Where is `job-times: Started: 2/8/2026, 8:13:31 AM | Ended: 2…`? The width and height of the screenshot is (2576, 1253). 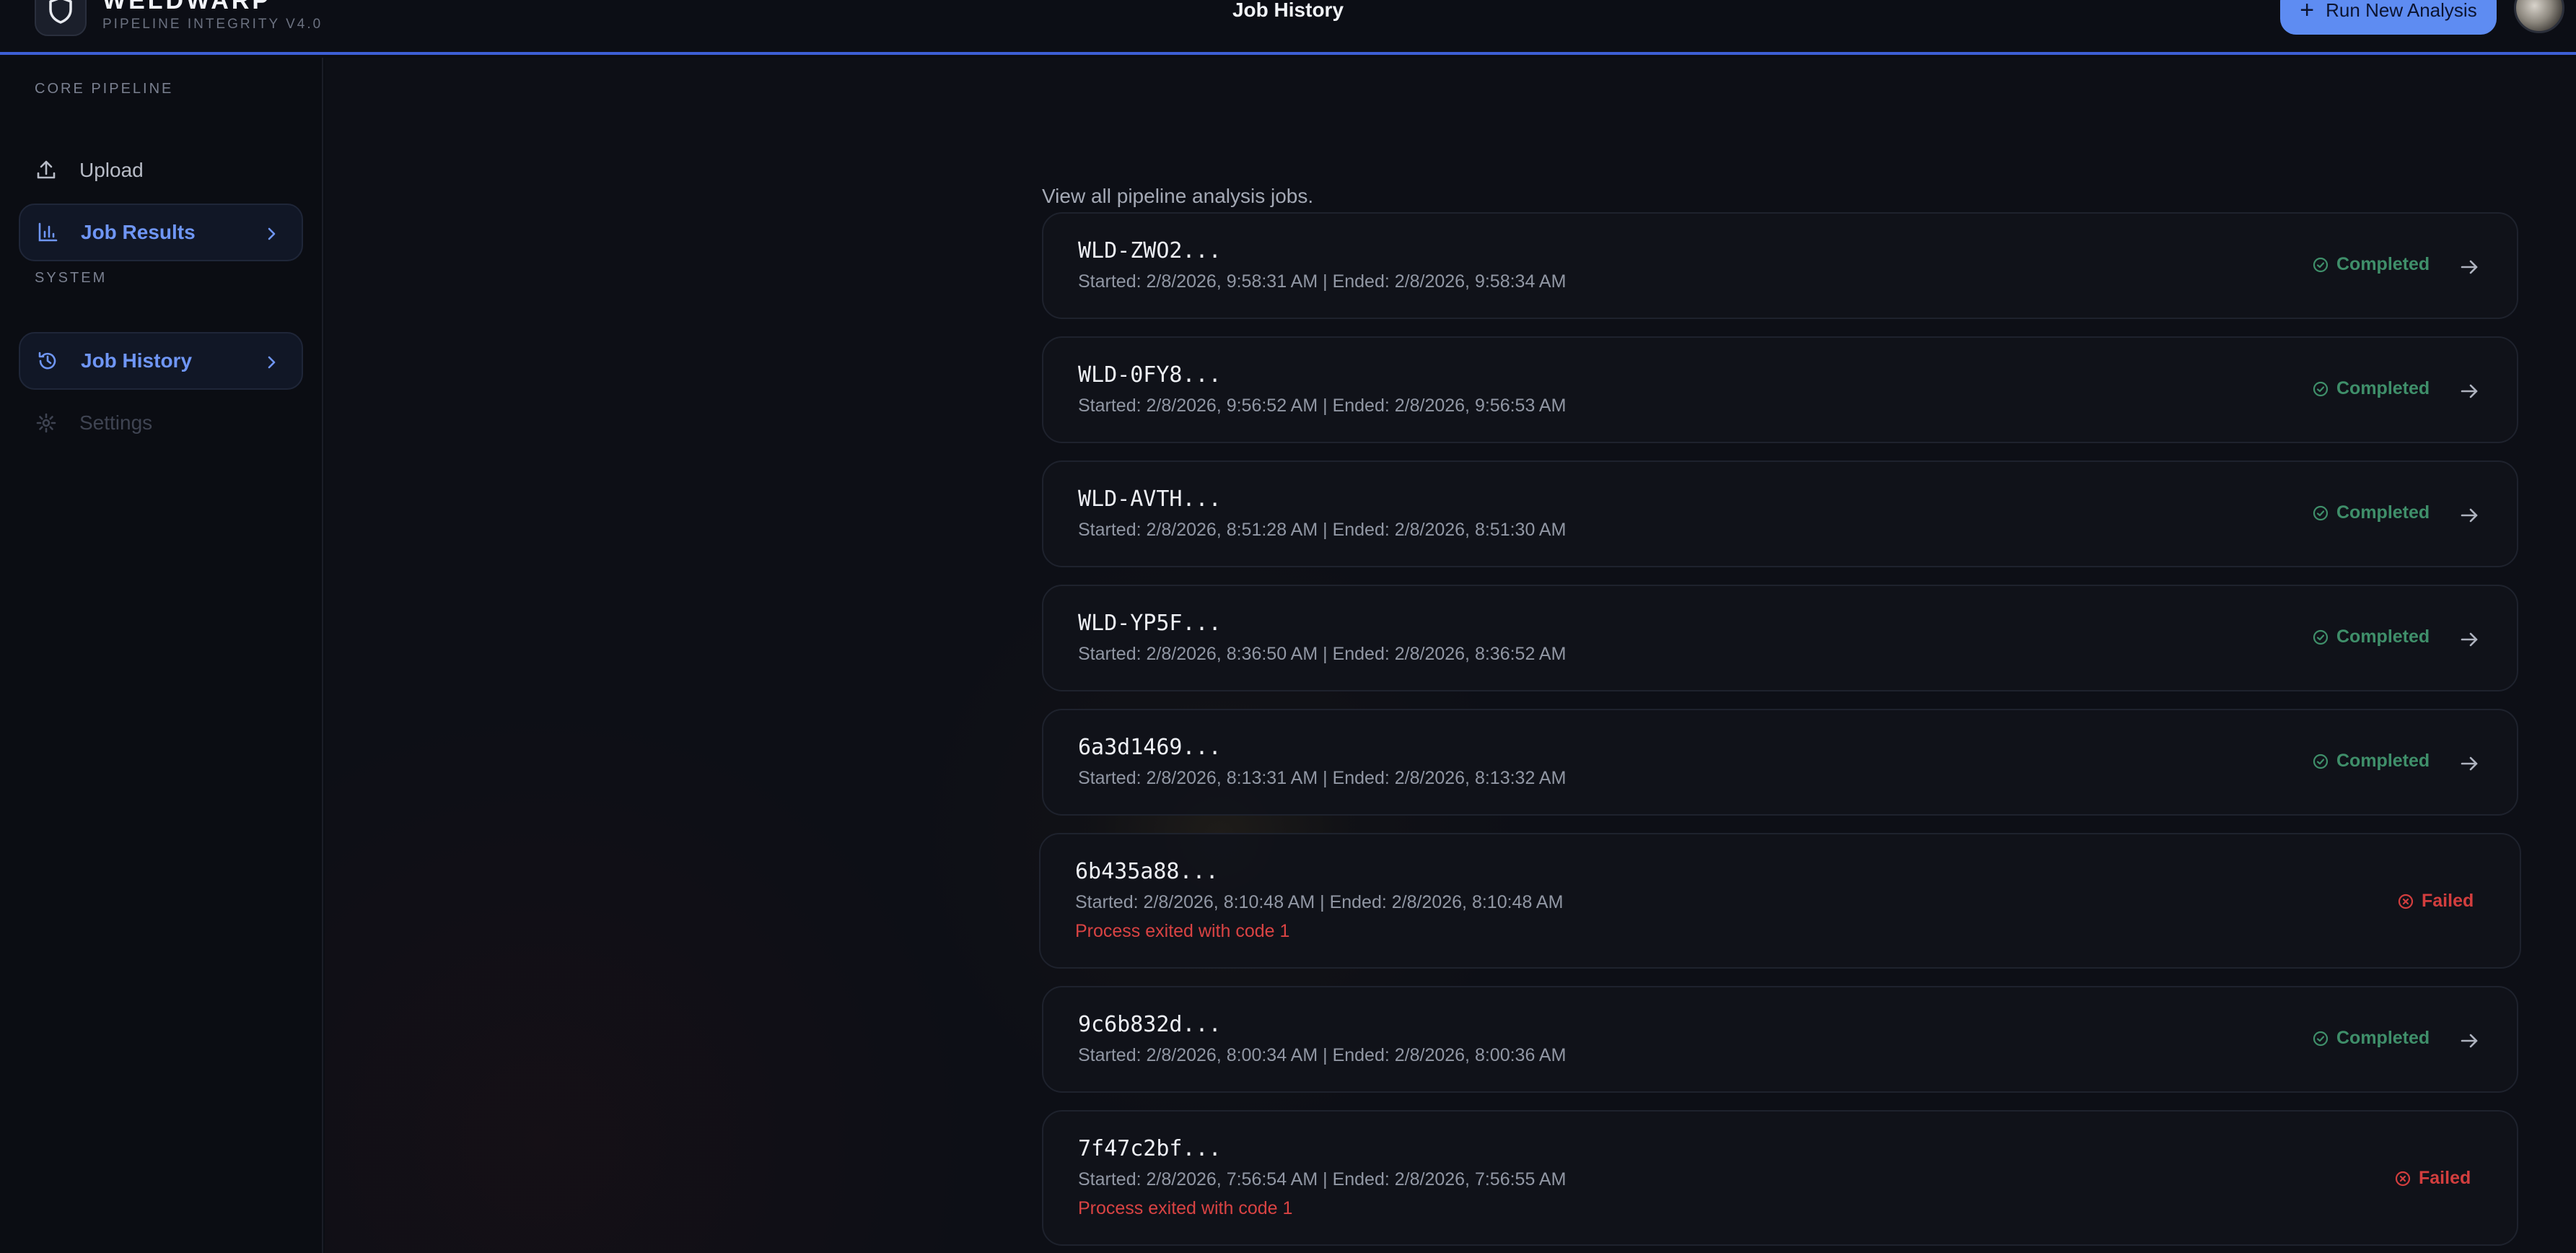
job-times: Started: 2/8/2026, 8:13:31 AM | Ended: 2… is located at coordinates (1322, 778).